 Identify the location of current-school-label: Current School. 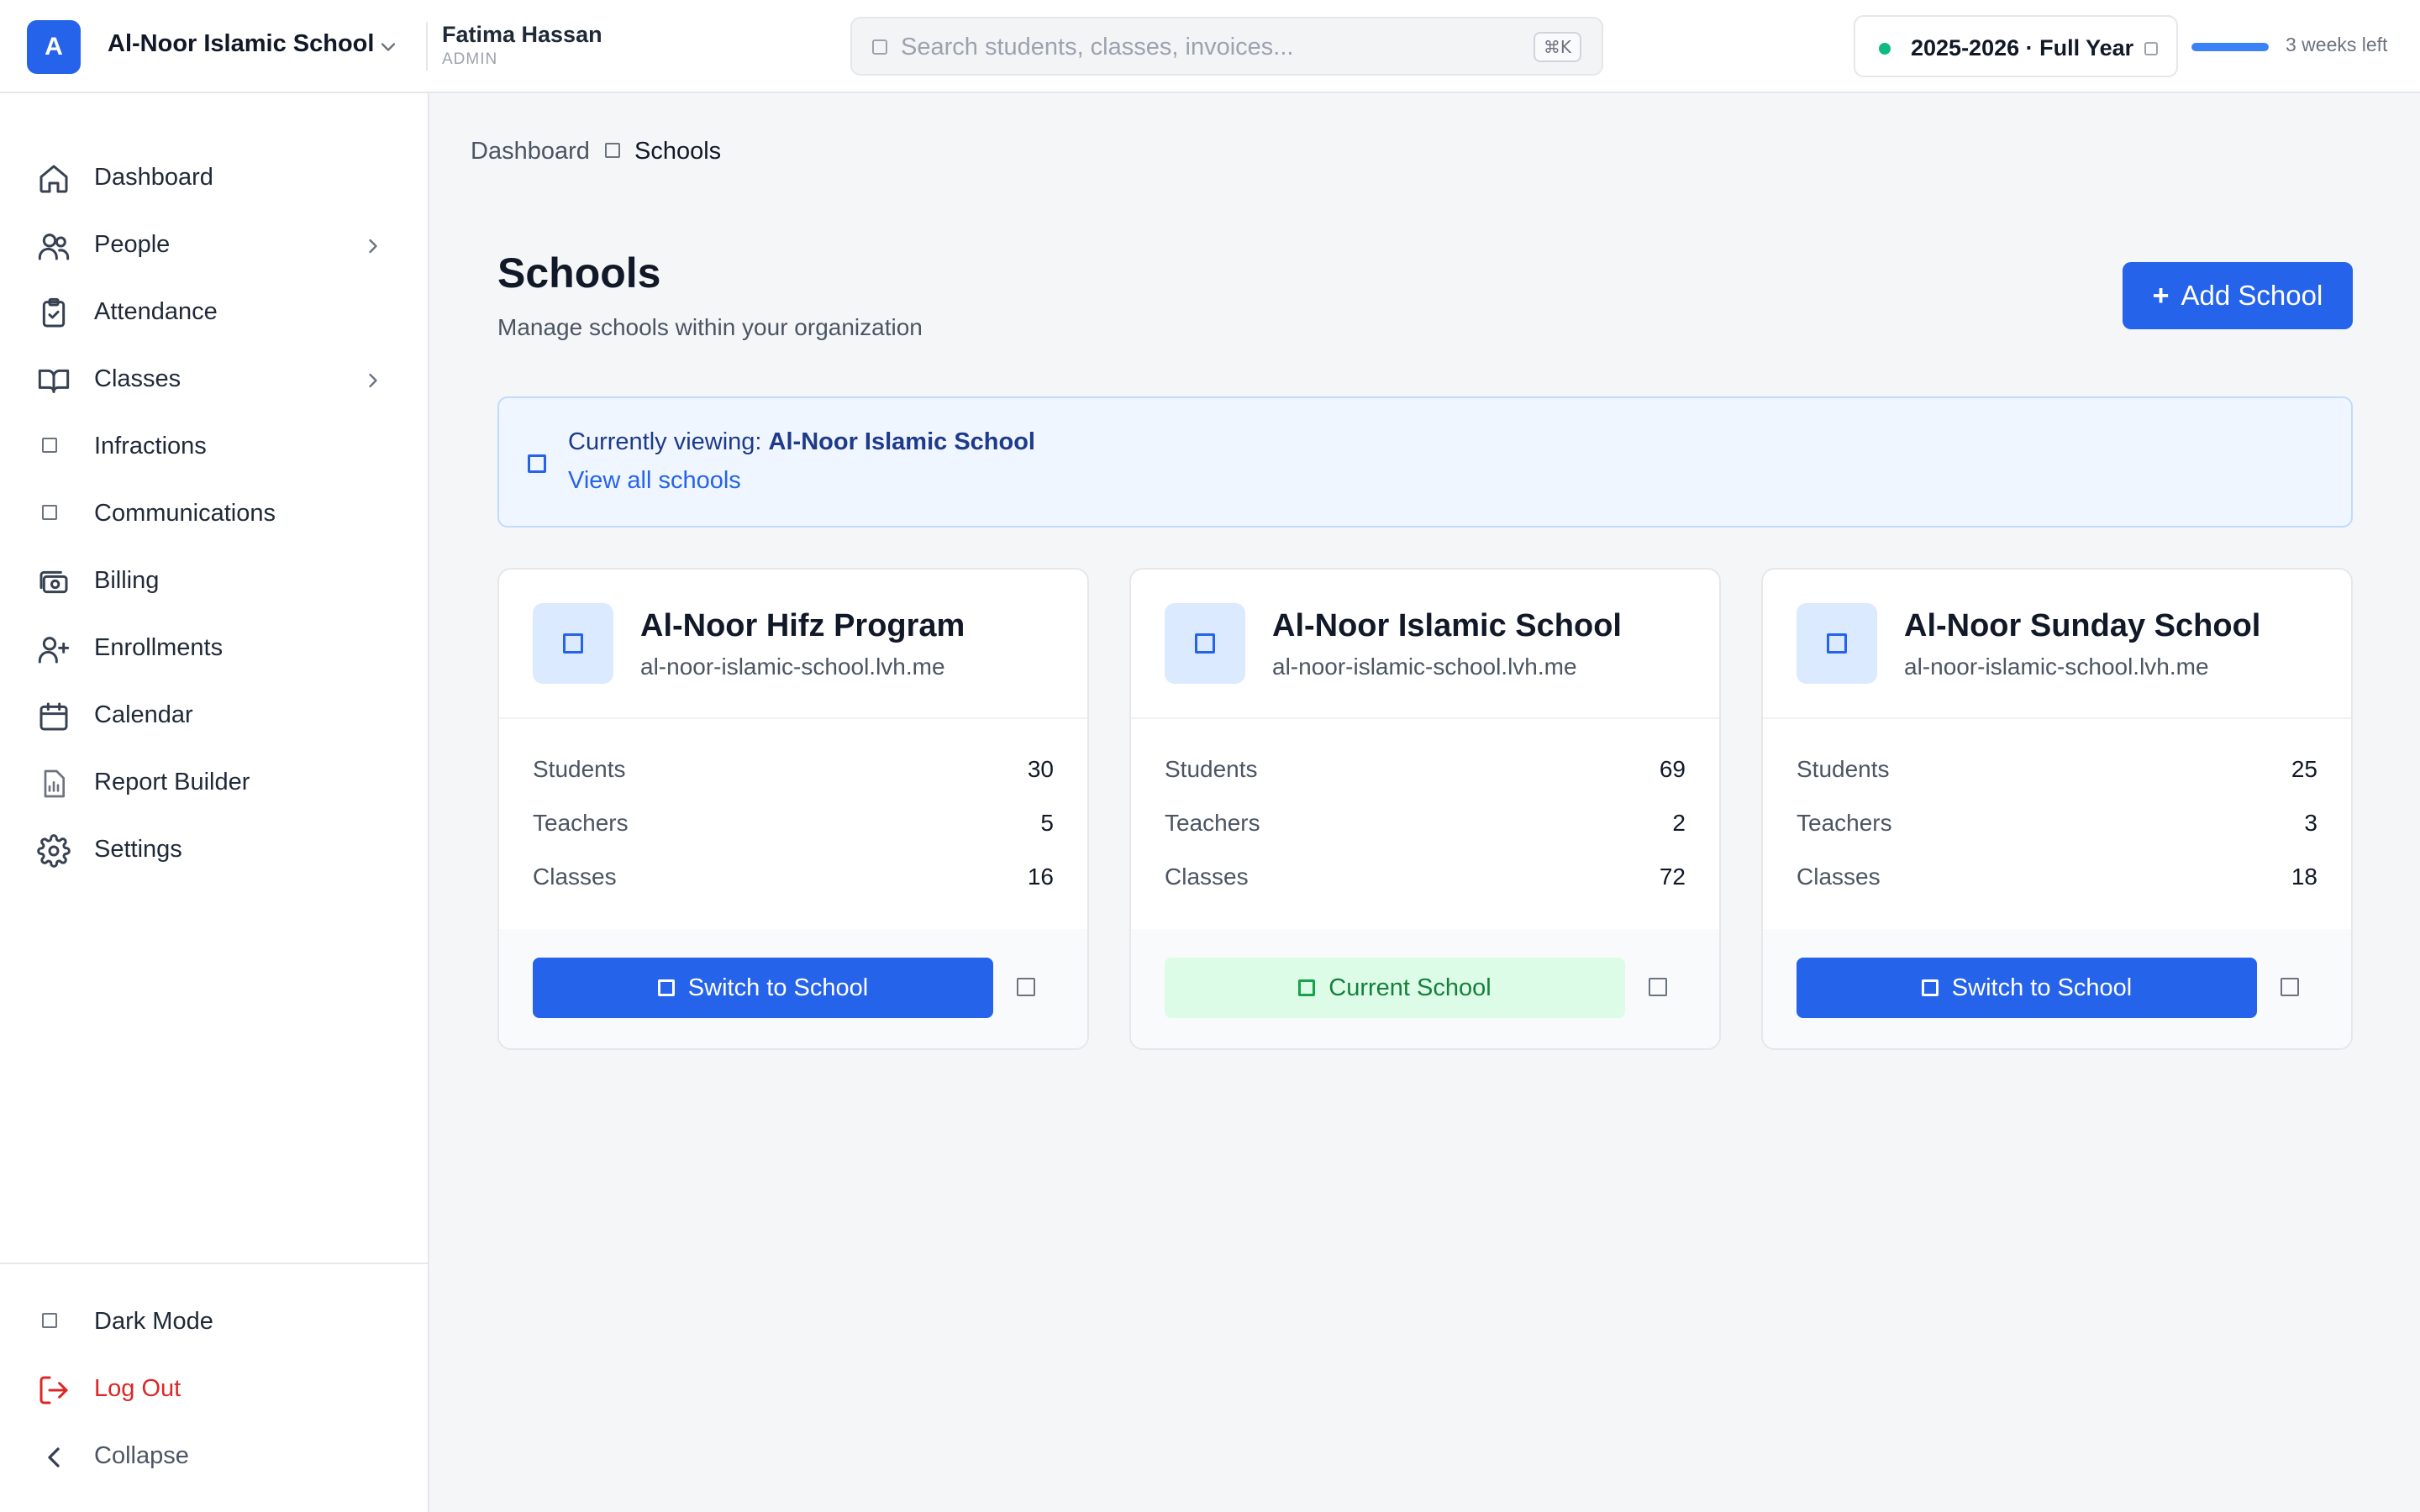
(1409, 987).